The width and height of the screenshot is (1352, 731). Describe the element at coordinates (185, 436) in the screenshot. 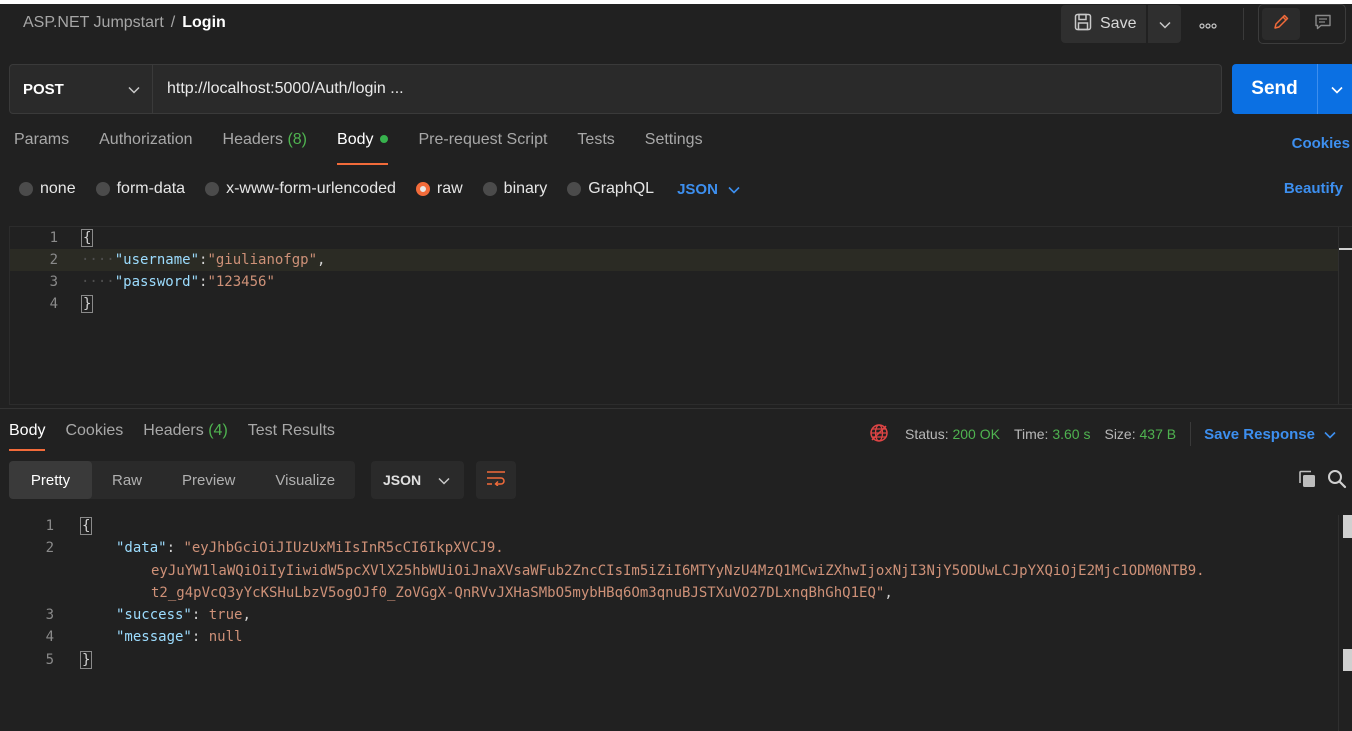

I see `response-tab-headers: Headers (4)` at that location.